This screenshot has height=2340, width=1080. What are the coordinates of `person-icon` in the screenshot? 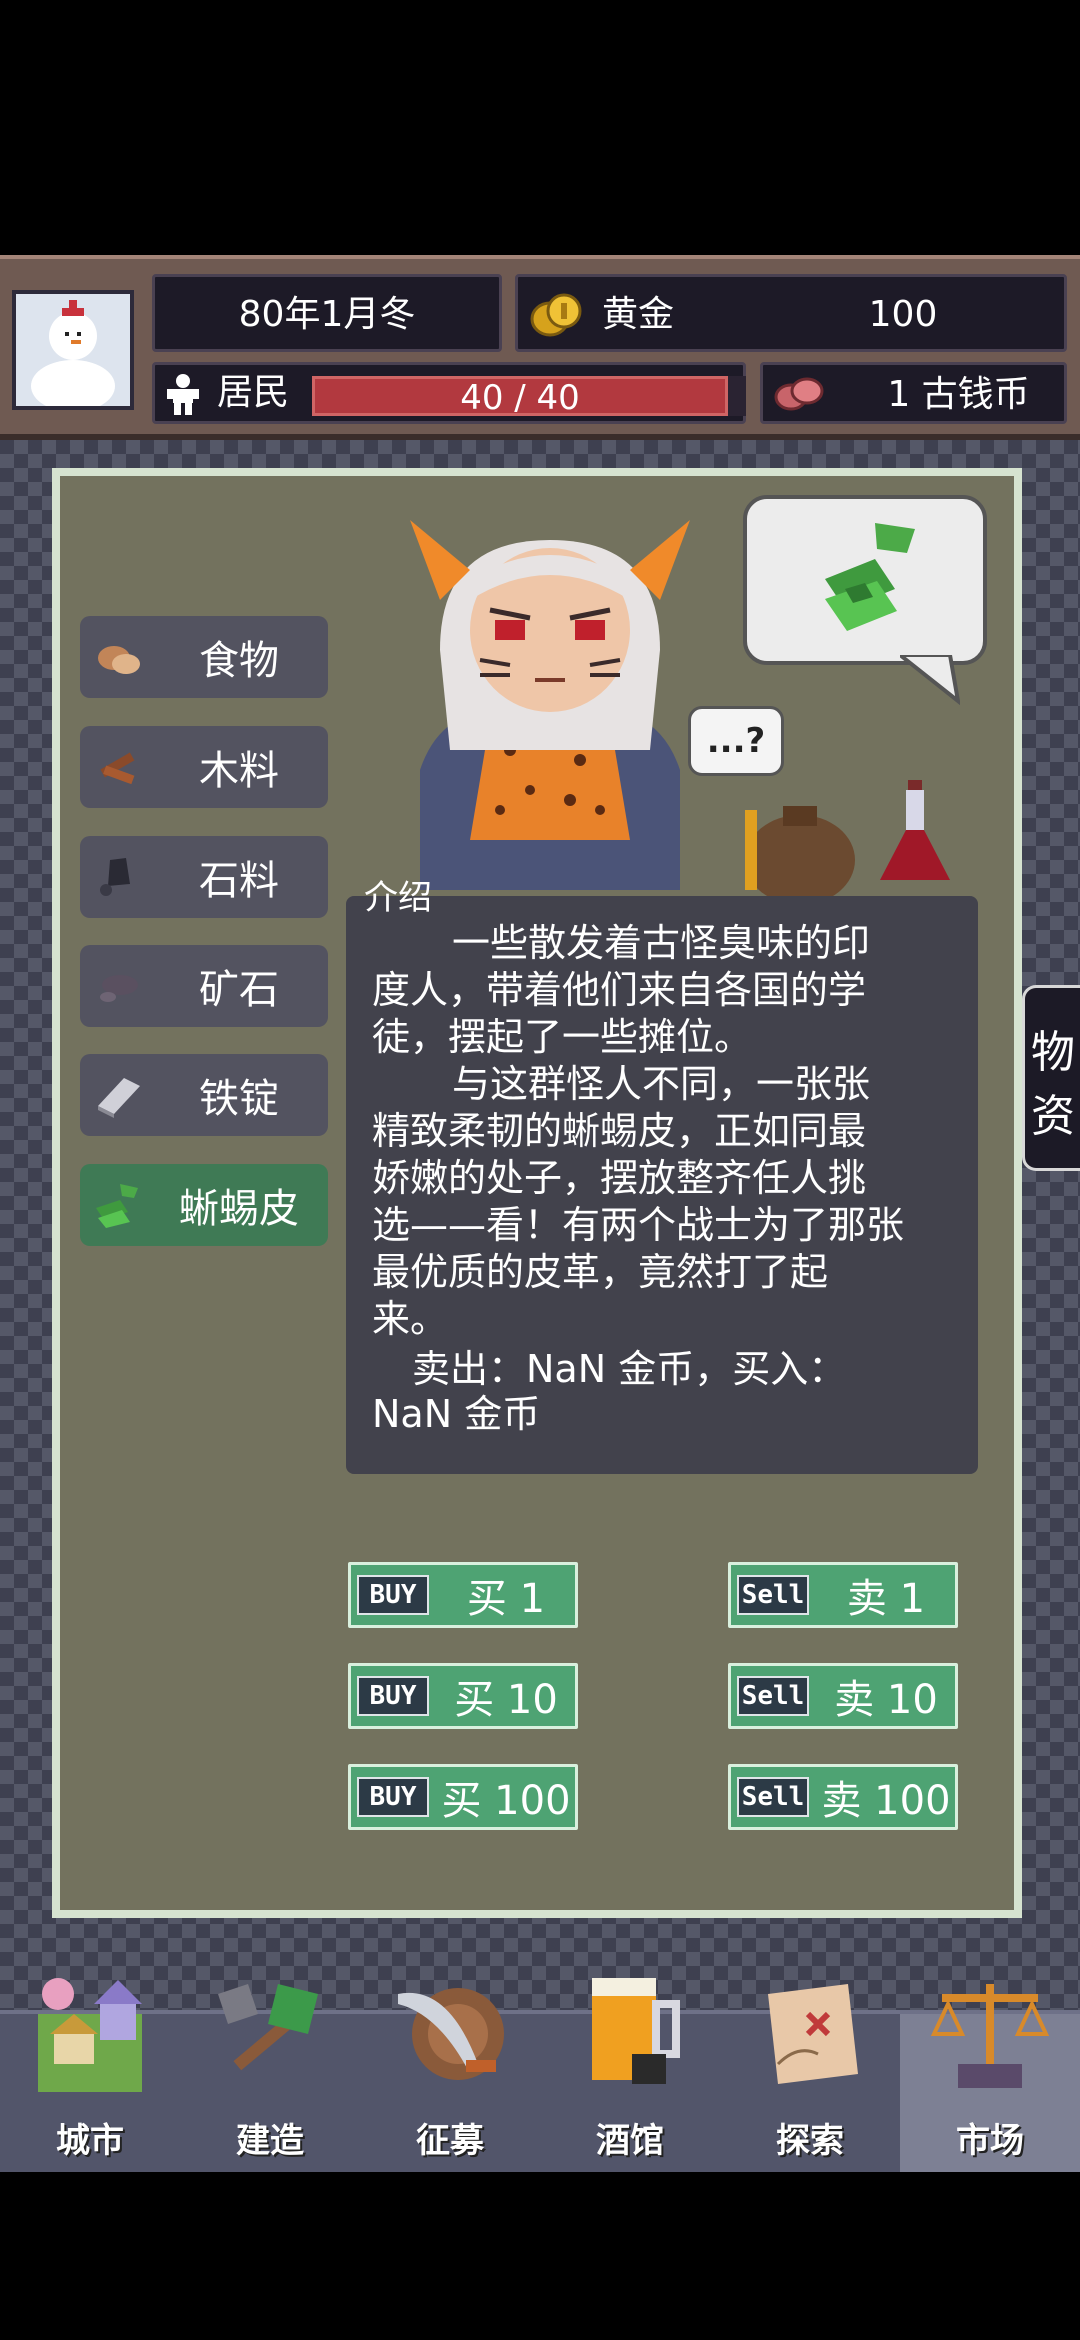 It's located at (183, 394).